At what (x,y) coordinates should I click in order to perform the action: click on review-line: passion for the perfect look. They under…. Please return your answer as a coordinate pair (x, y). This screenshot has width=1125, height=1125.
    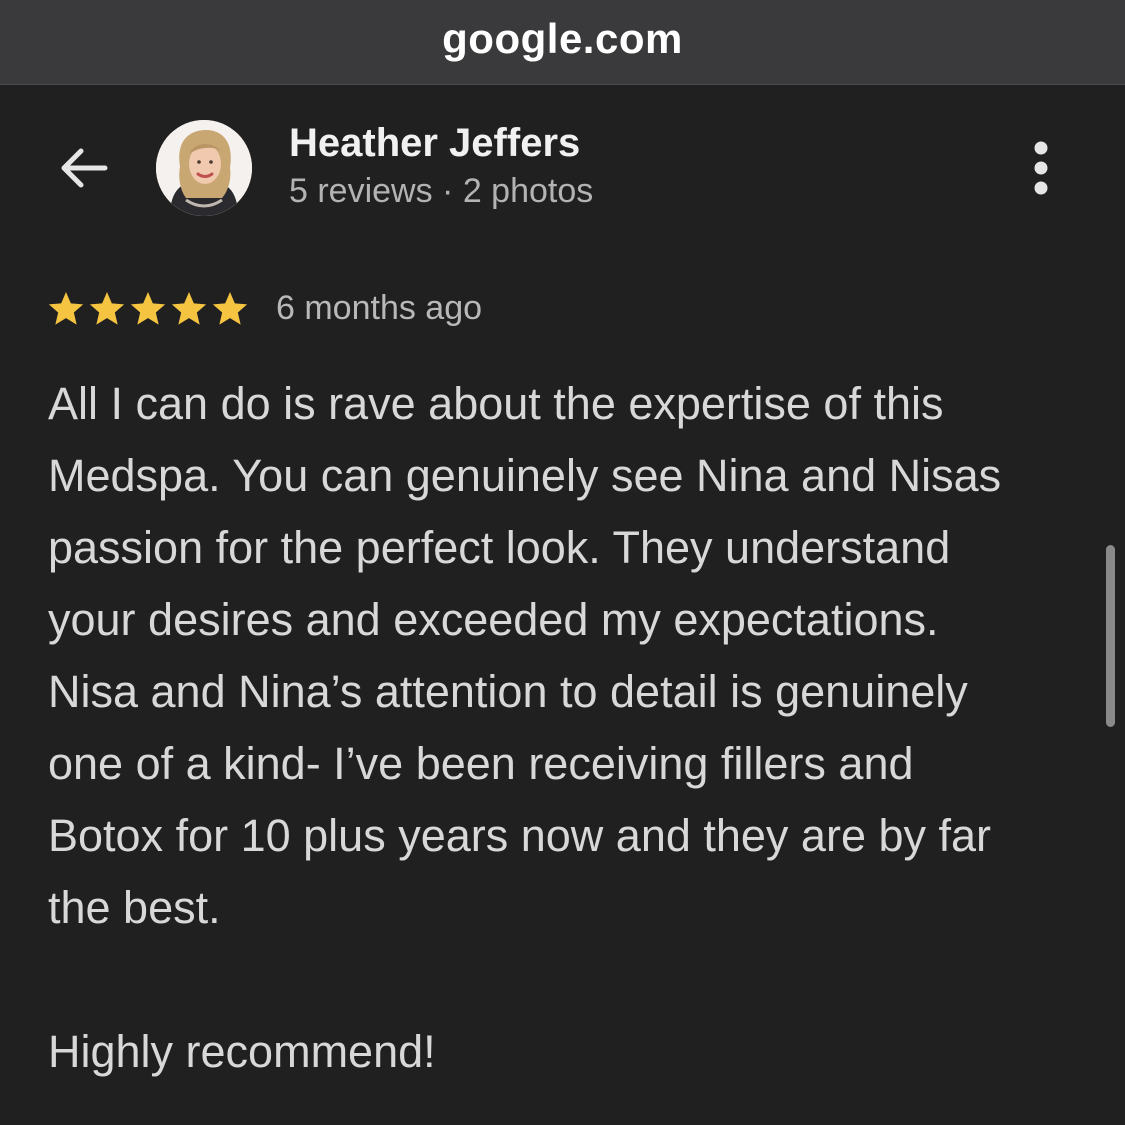
    Looking at the image, I should click on (499, 547).